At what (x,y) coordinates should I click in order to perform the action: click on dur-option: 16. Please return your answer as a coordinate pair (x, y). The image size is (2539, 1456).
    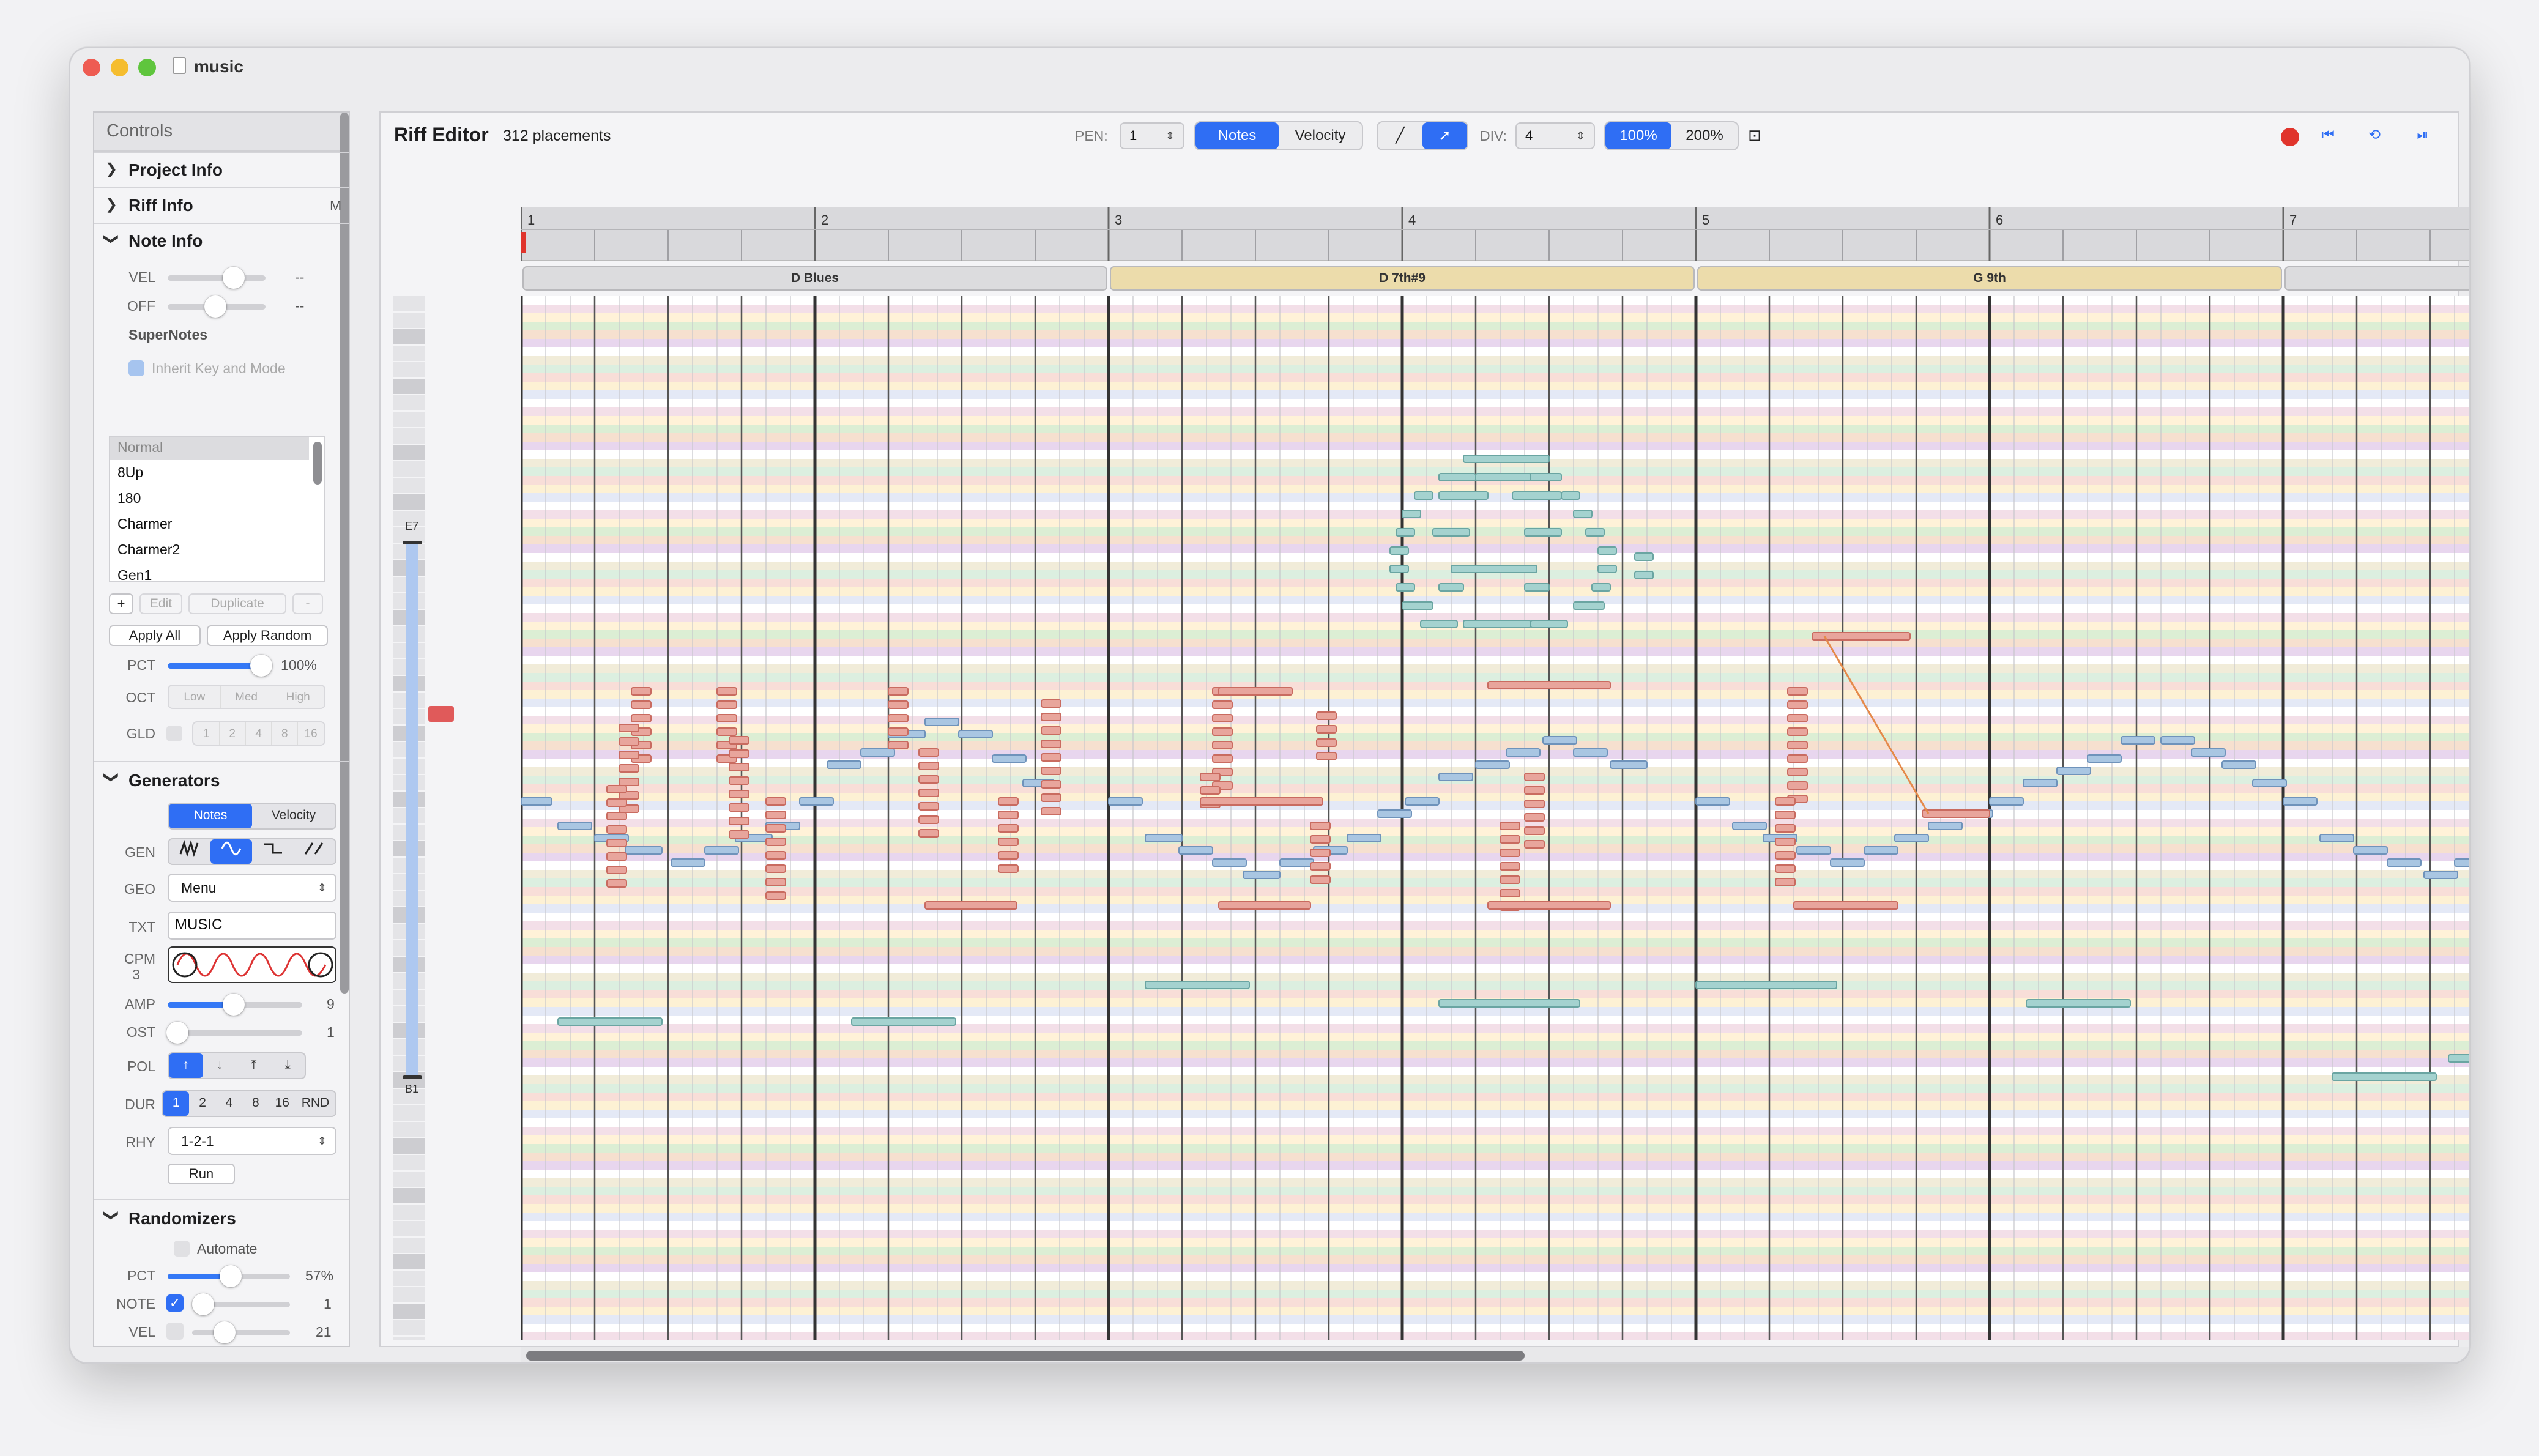
    Looking at the image, I should click on (282, 1103).